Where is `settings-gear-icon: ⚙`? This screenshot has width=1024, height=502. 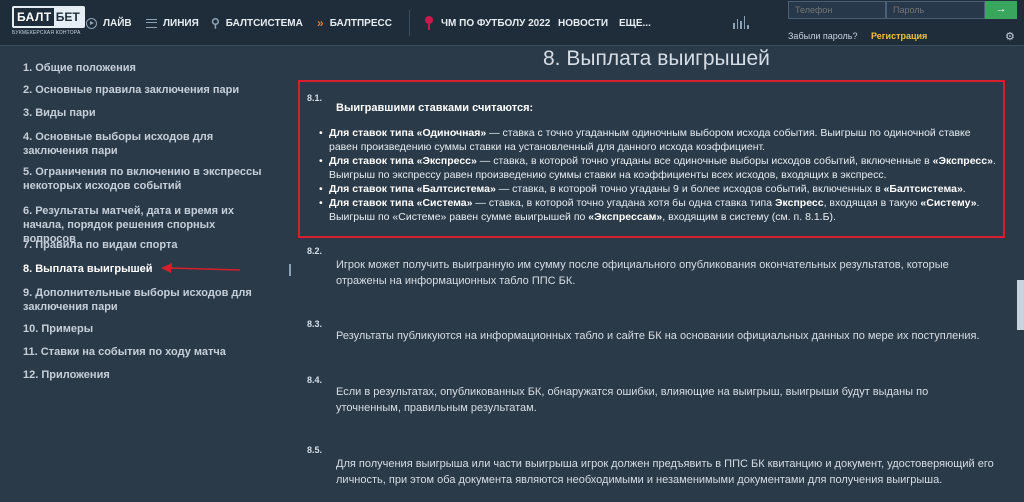 settings-gear-icon: ⚙ is located at coordinates (1010, 36).